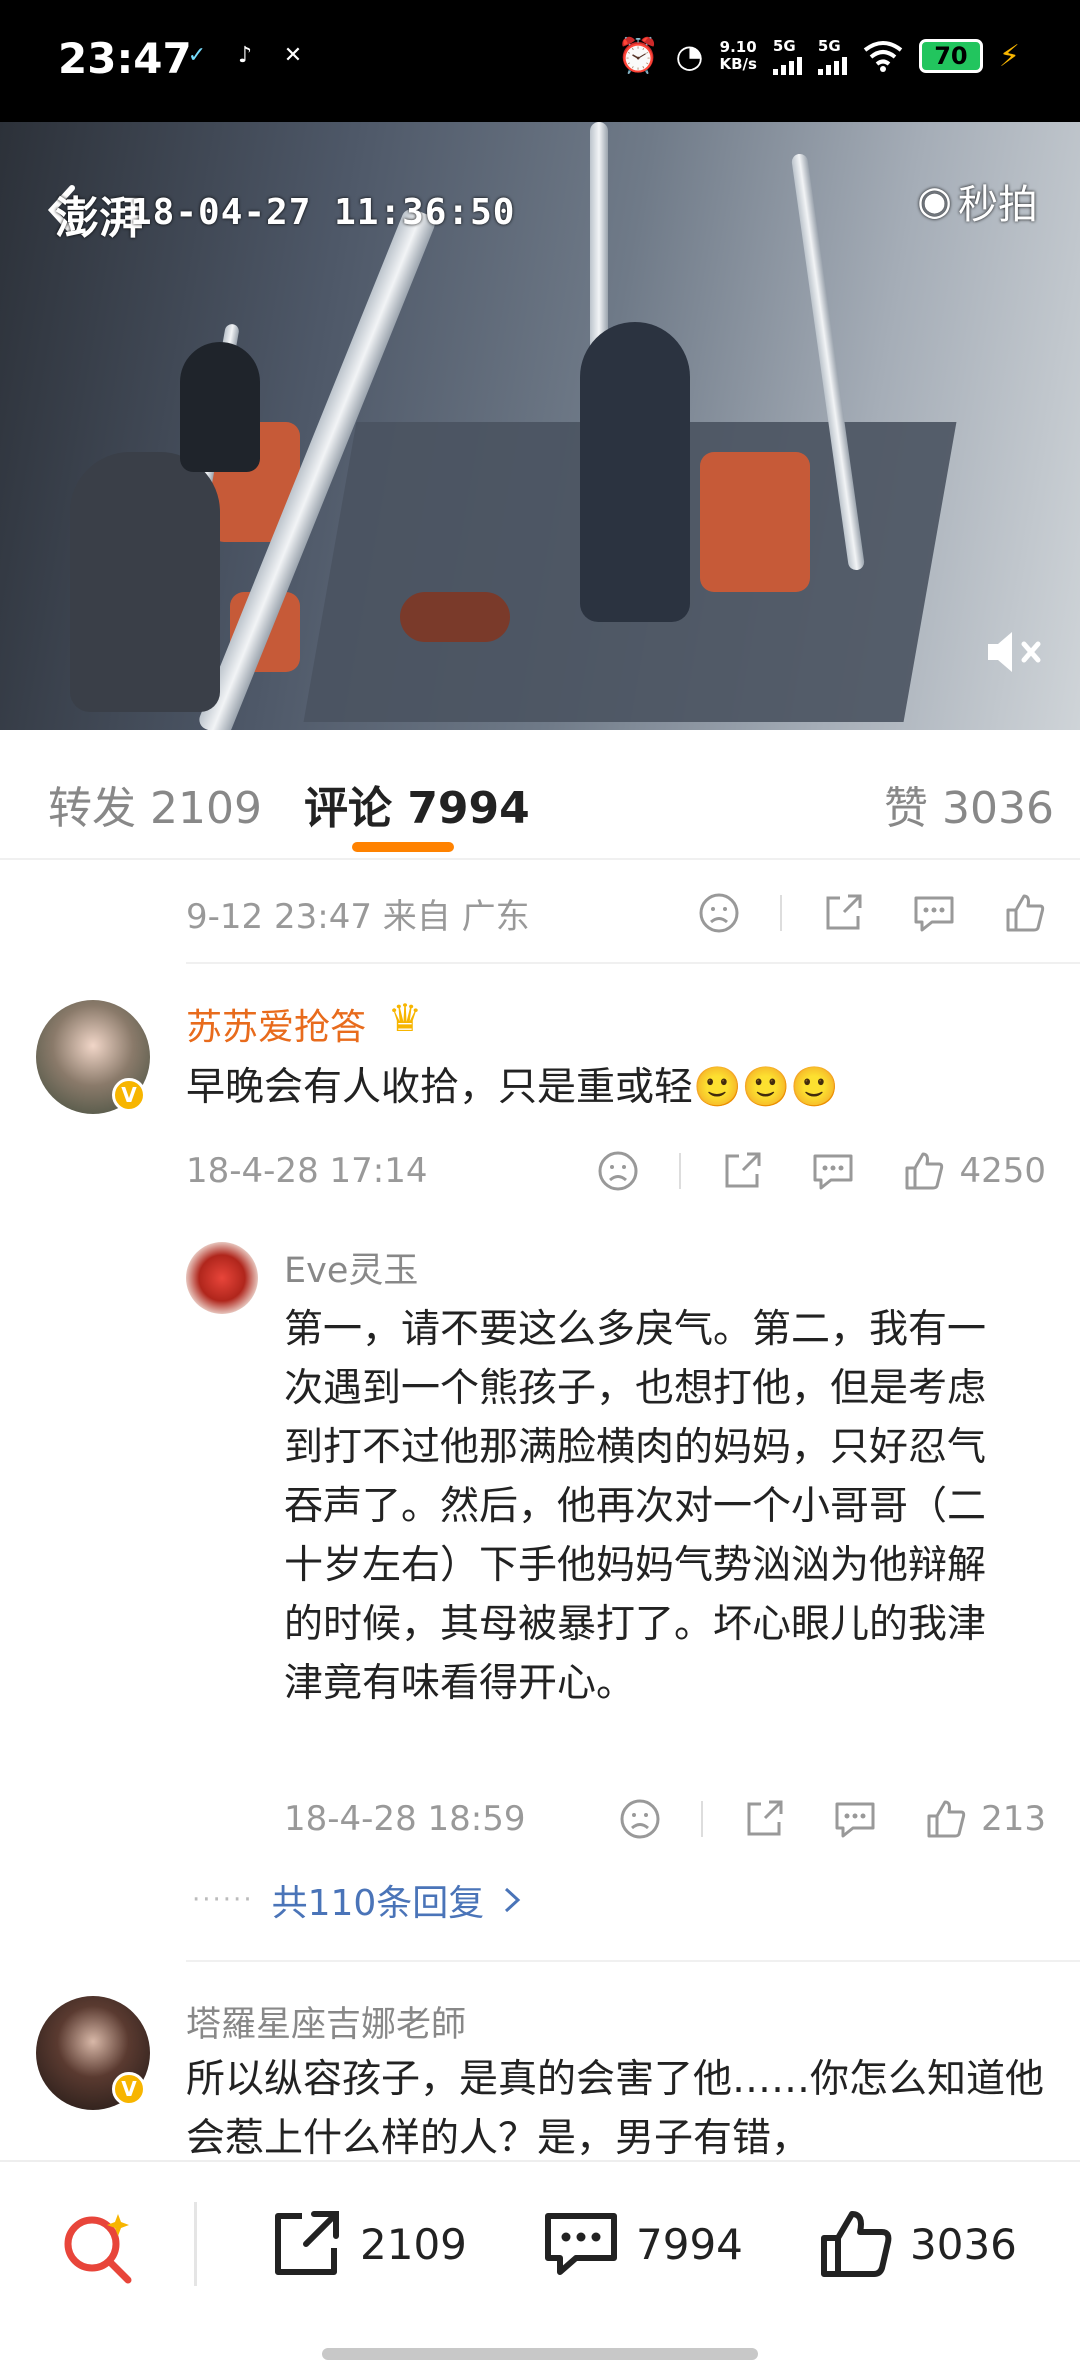  What do you see at coordinates (665, 1819) in the screenshot?
I see `reply-meta-row: 18-4-28 18:59 213` at bounding box center [665, 1819].